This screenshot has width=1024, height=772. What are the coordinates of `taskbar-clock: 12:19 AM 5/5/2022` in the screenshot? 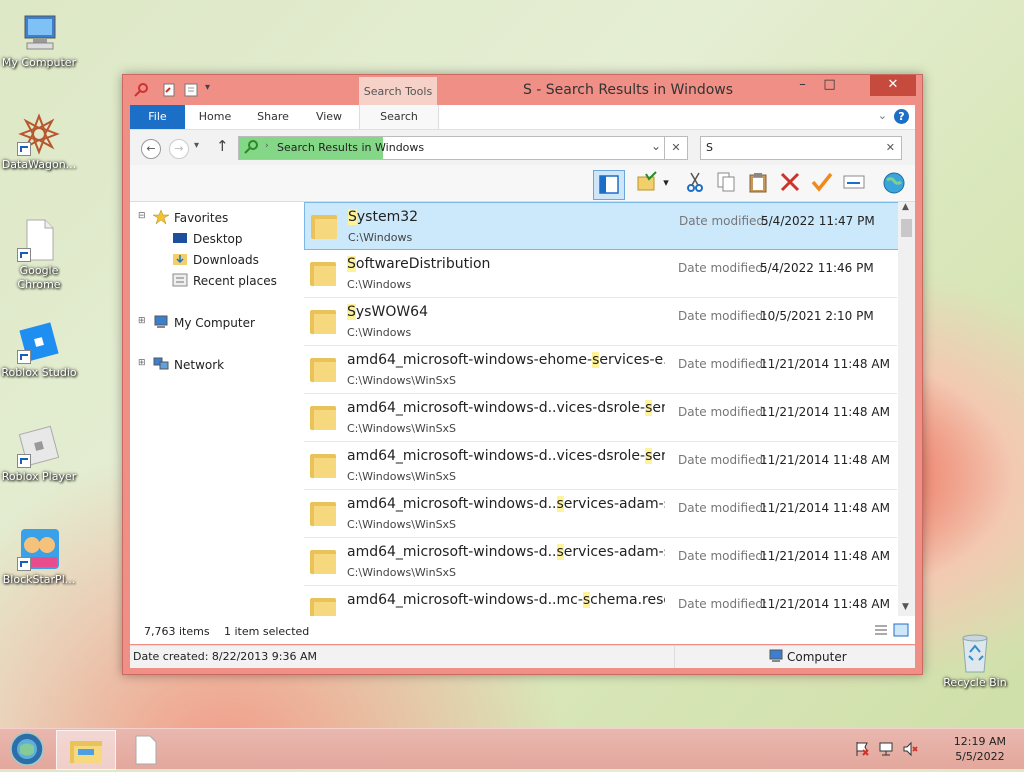 It's located at (980, 749).